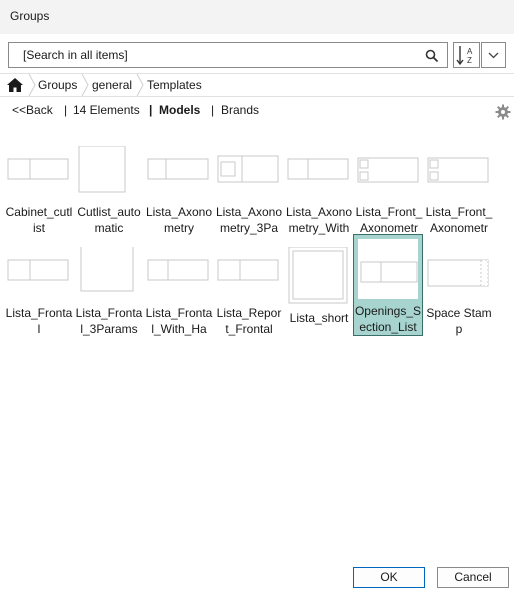 The height and width of the screenshot is (589, 514). Describe the element at coordinates (319, 318) in the screenshot. I see `item-label: Lista_short` at that location.